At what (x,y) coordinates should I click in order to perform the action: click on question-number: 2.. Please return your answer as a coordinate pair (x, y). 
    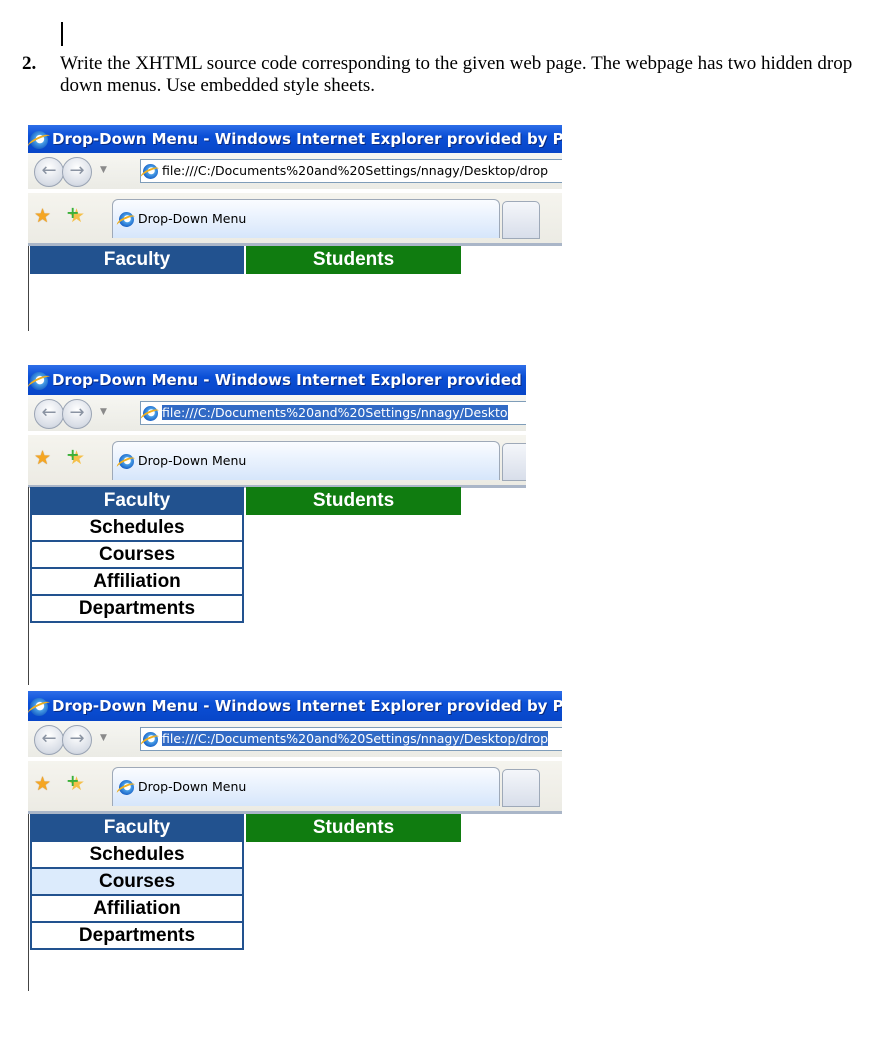
    Looking at the image, I should click on (29, 63).